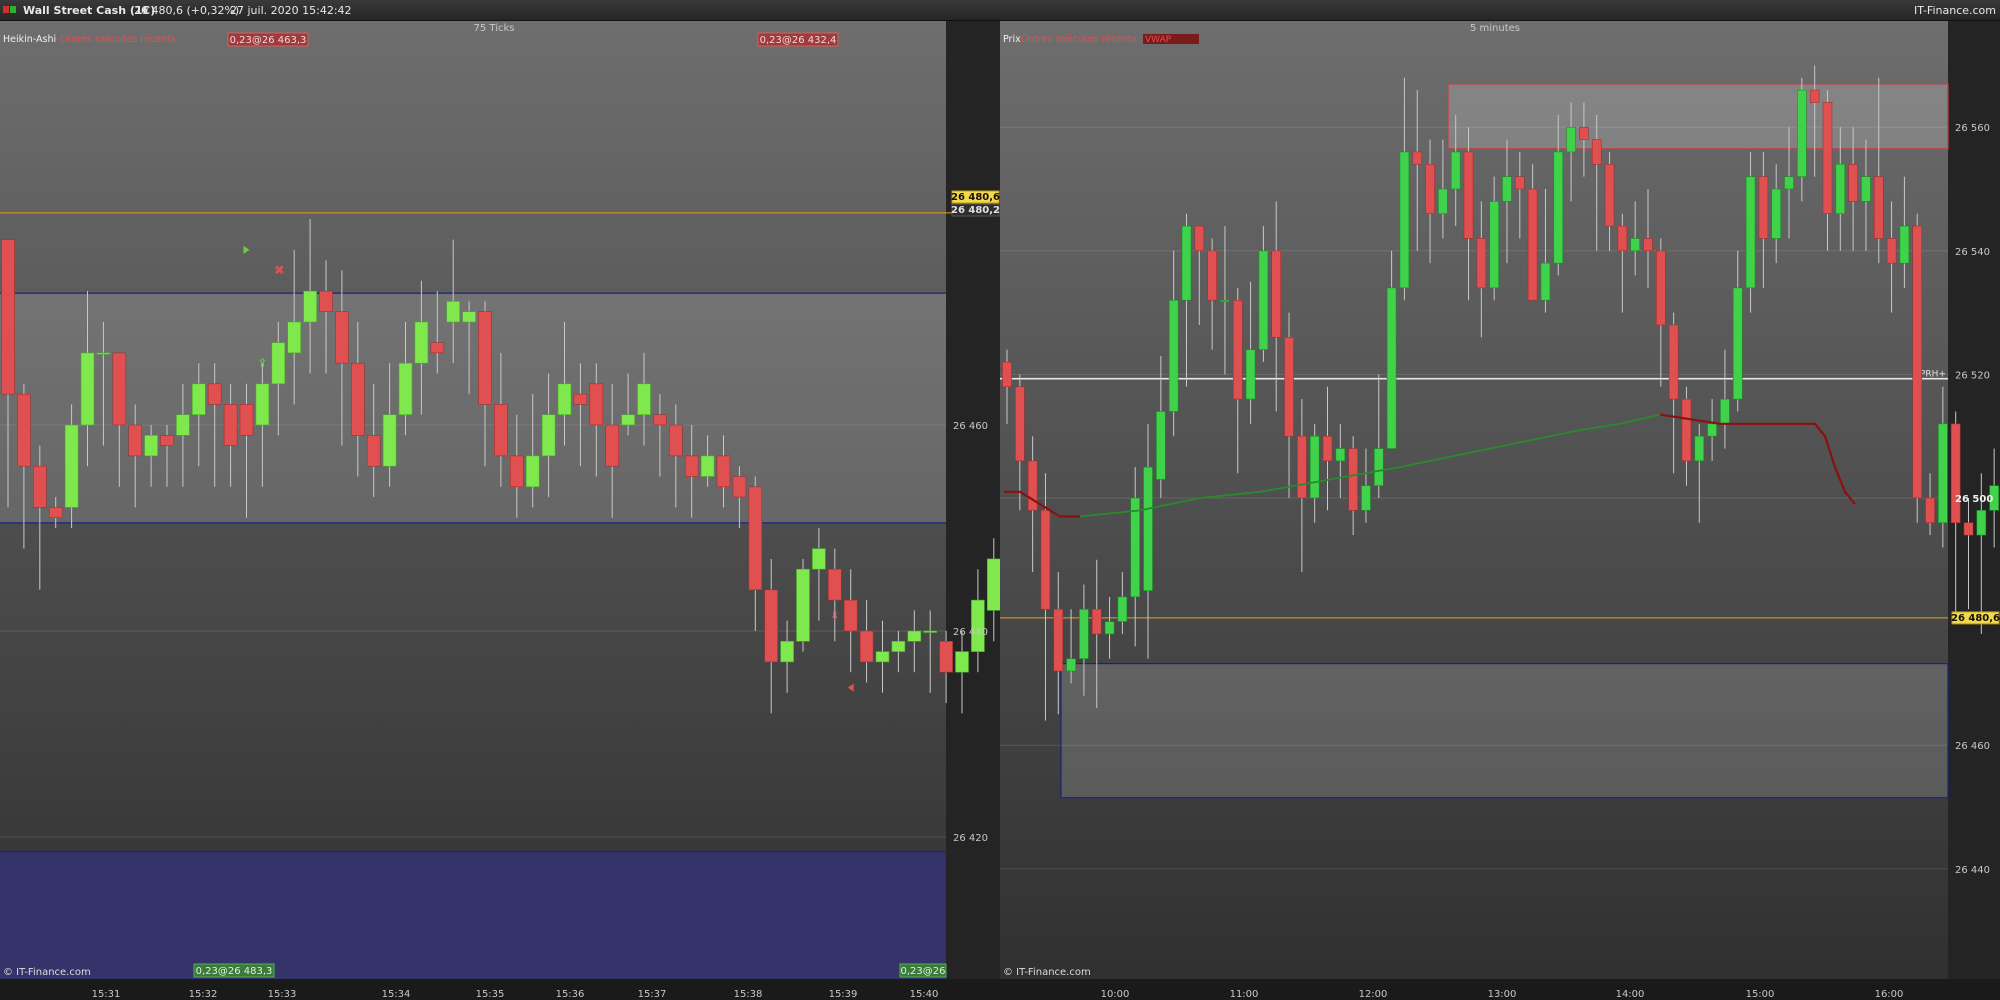  Describe the element at coordinates (1630, 994) in the screenshot. I see `x-tick-label: 14:00` at that location.